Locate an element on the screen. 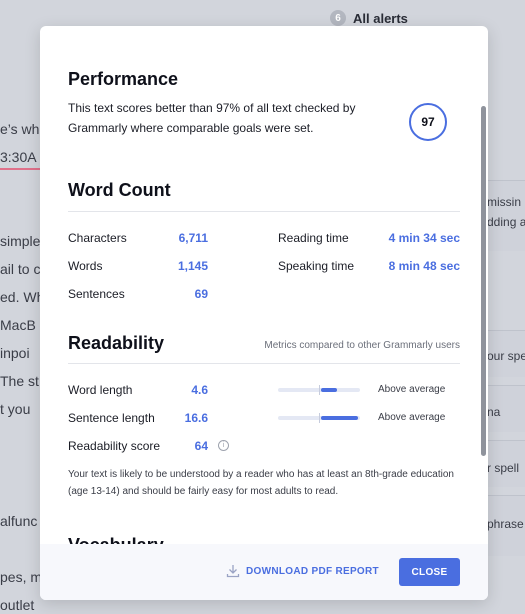 This screenshot has width=525, height=614. bg-text-line: MacB is located at coordinates (18, 325).